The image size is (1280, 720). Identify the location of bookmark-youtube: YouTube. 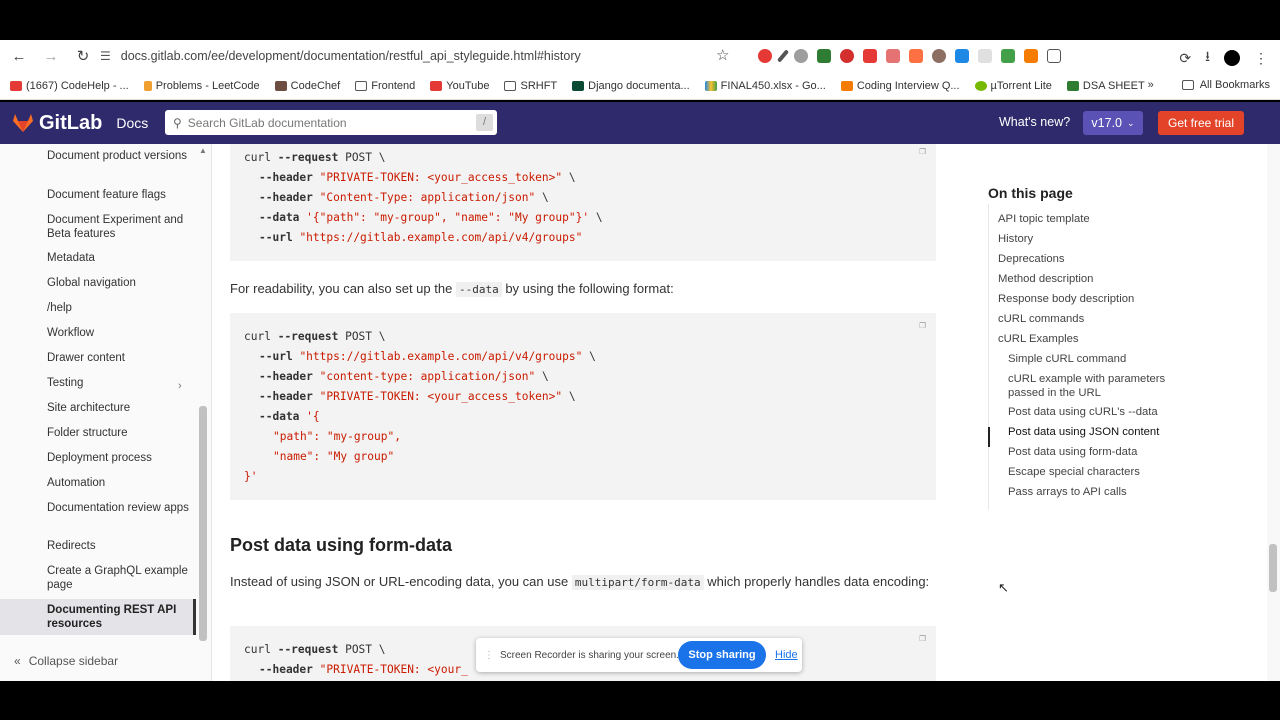
(459, 86).